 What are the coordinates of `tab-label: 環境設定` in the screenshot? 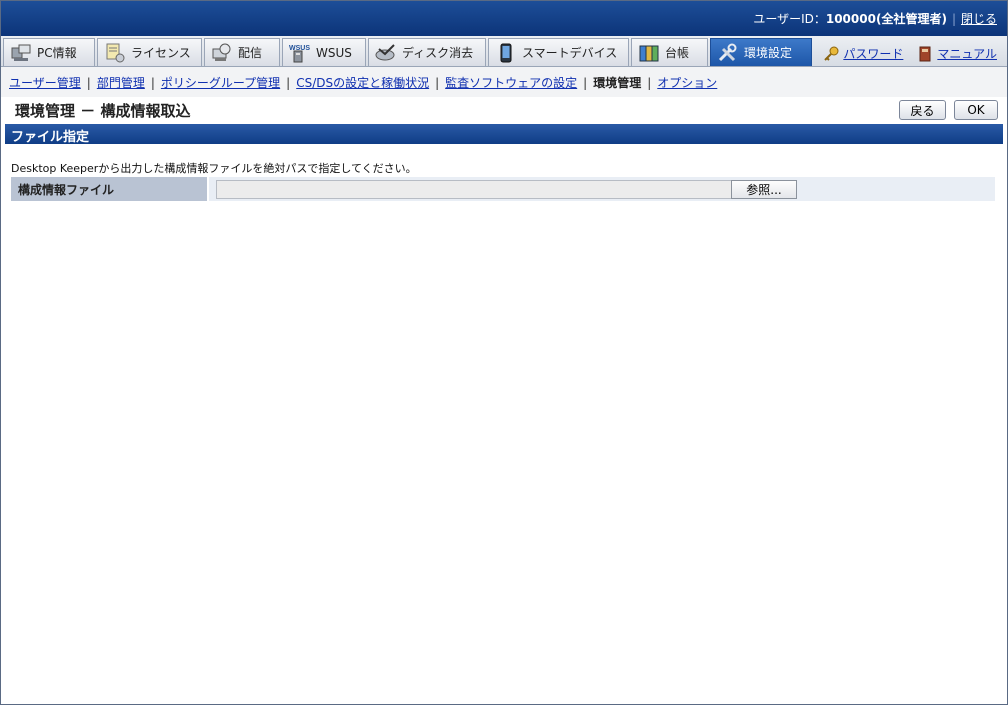 It's located at (768, 53).